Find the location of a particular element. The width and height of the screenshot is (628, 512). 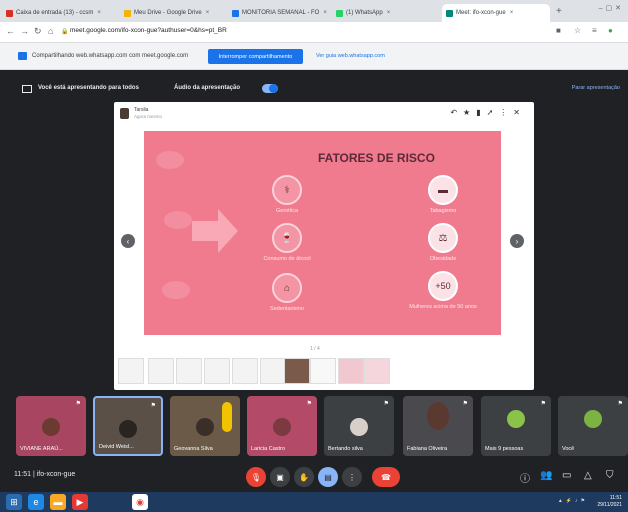

browser-icon: e is located at coordinates (36, 502).